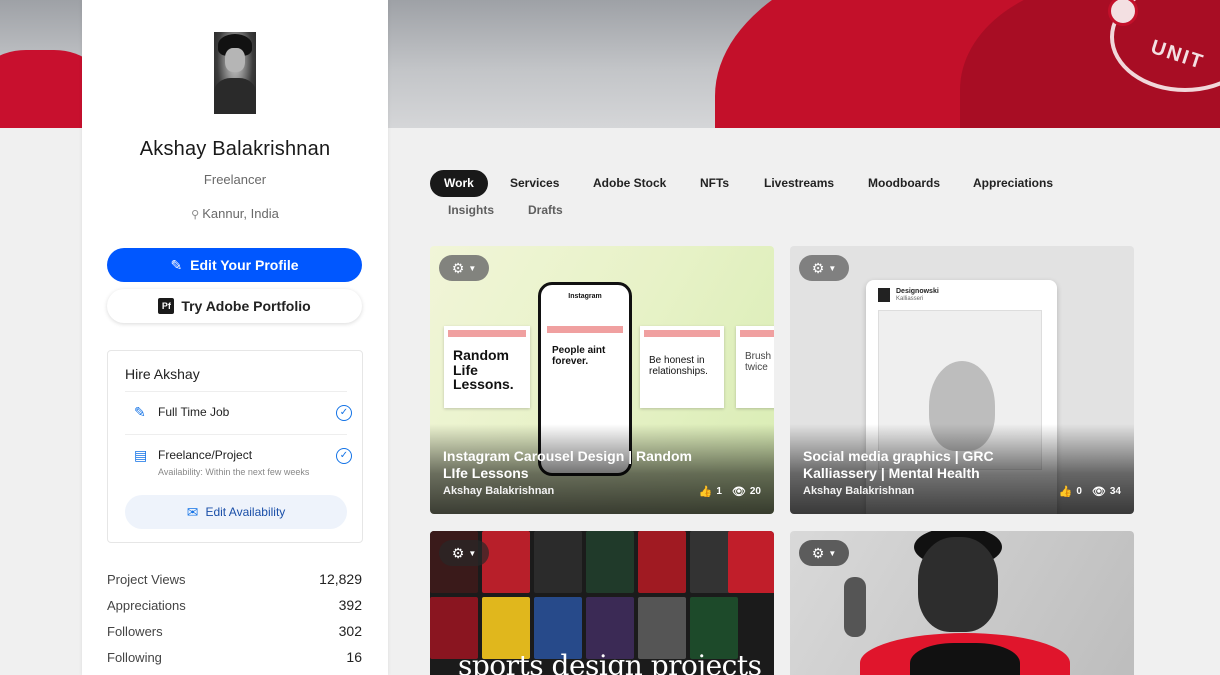 The width and height of the screenshot is (1220, 675). Describe the element at coordinates (146, 605) in the screenshot. I see `stat-label: Appreciations` at that location.